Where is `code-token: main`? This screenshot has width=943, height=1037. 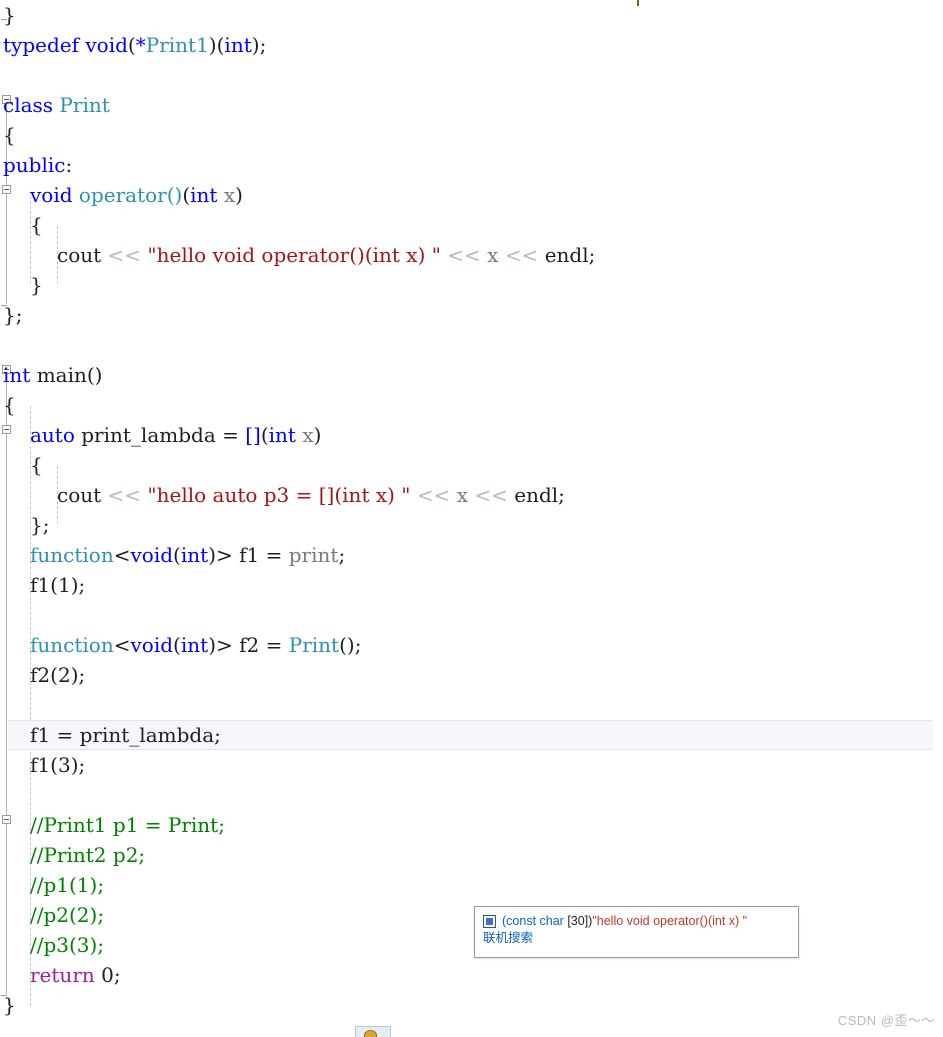
code-token: main is located at coordinates (61, 375).